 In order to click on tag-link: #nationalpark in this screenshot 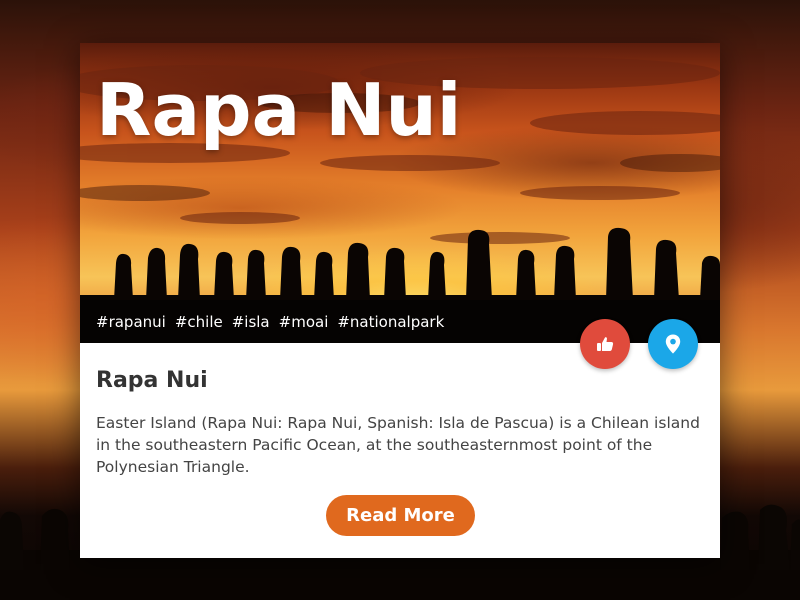, I will do `click(390, 322)`.